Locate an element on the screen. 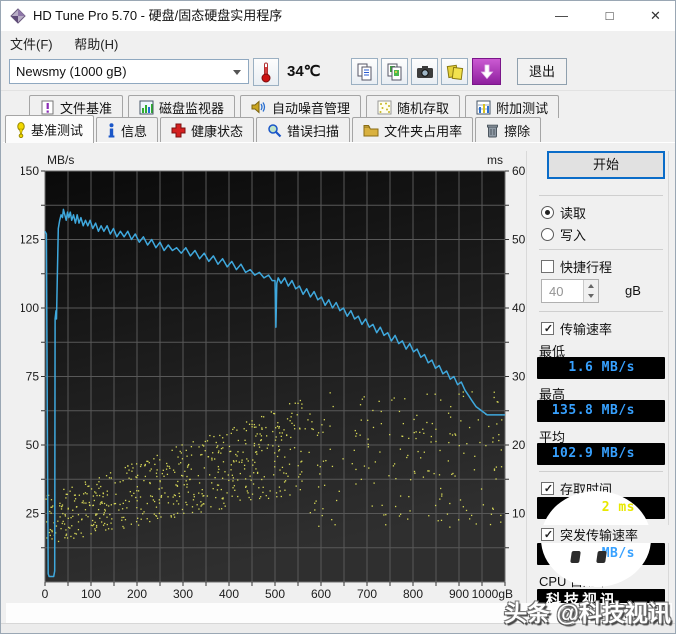 Image resolution: width=676 pixels, height=634 pixels. short-stroke-spinner: 40 is located at coordinates (570, 291).